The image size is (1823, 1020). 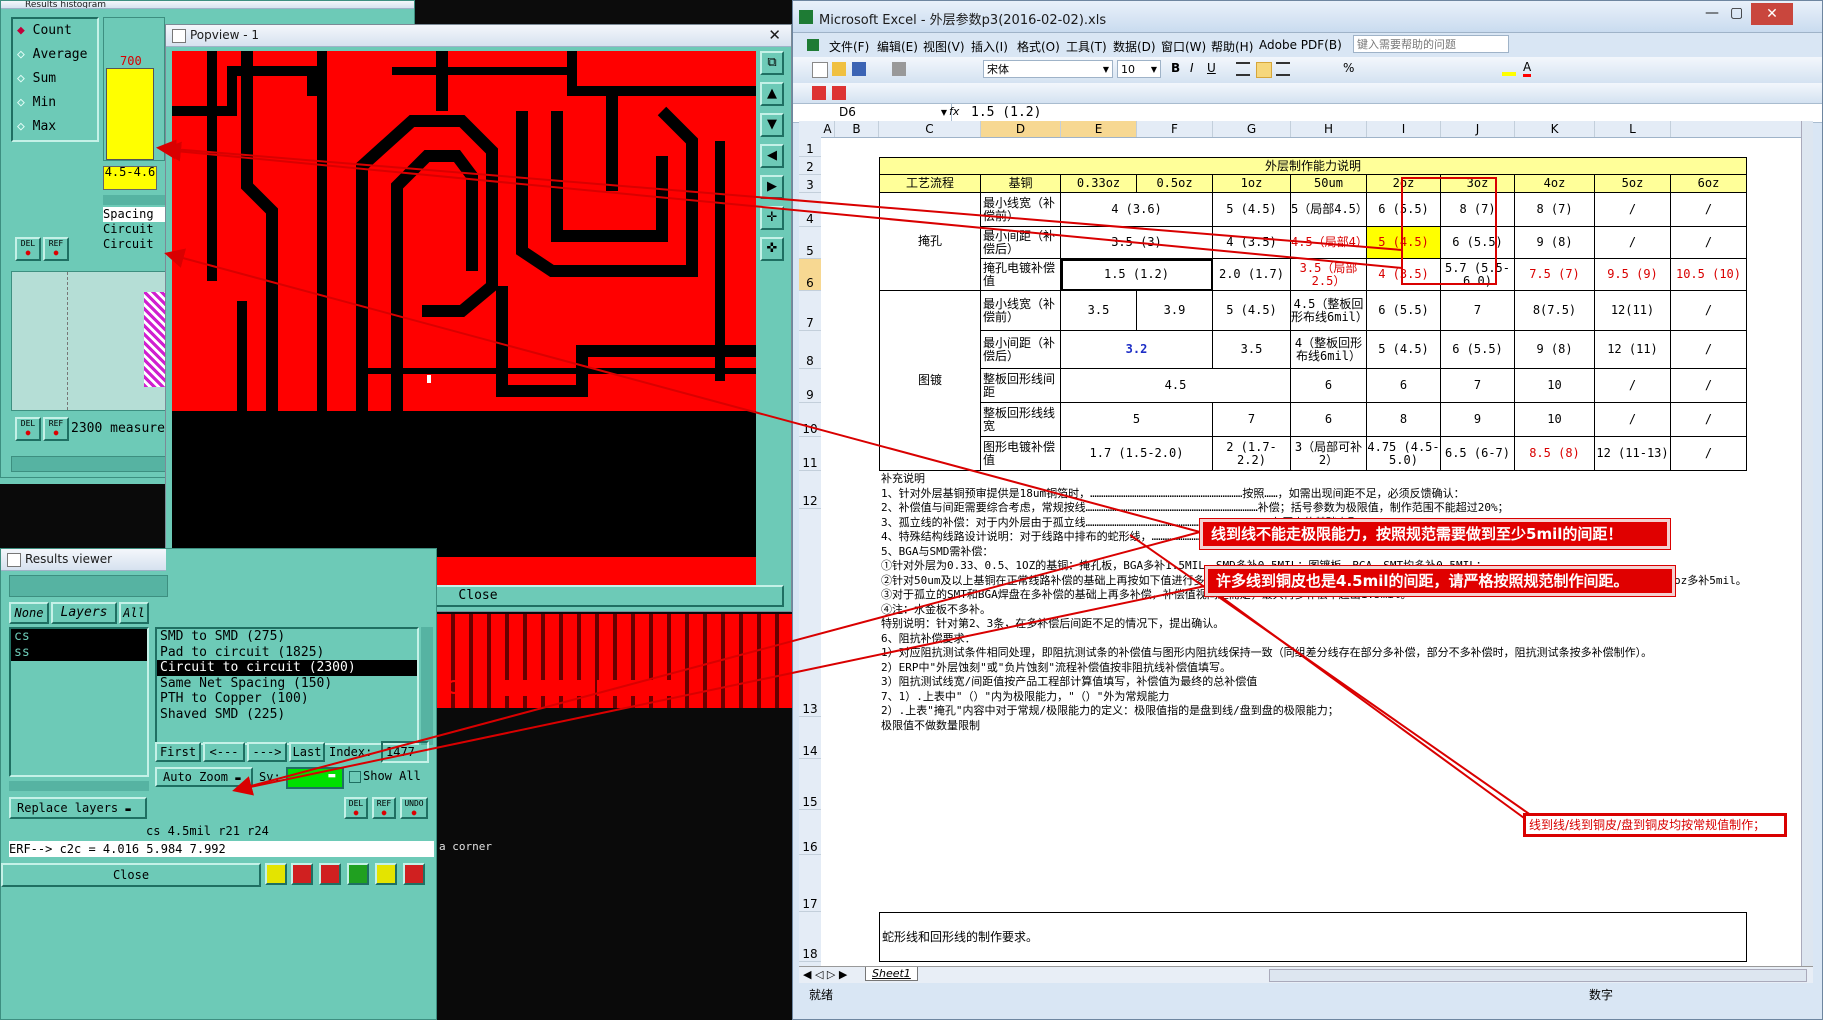 What do you see at coordinates (44, 30) in the screenshot?
I see `option-count: ◆ Count` at bounding box center [44, 30].